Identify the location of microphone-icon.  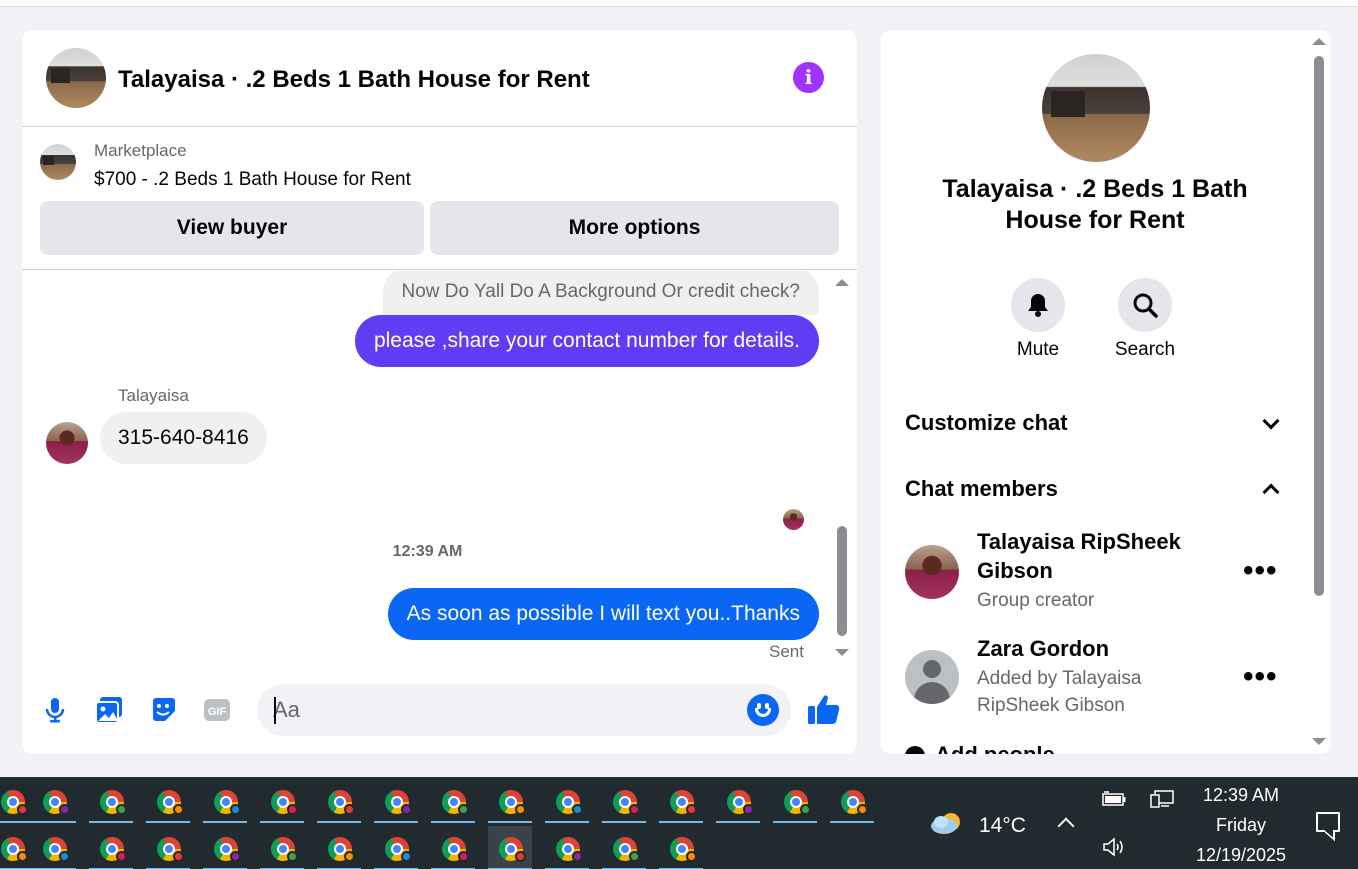
(55, 710).